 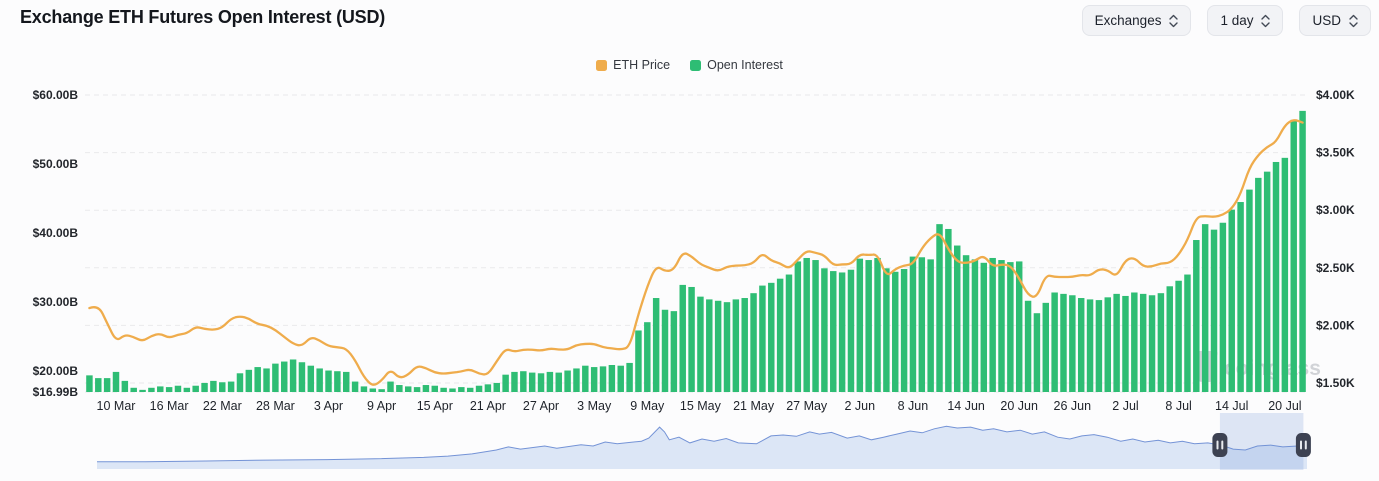 I want to click on x-axis-label: 16 Mar, so click(x=169, y=406).